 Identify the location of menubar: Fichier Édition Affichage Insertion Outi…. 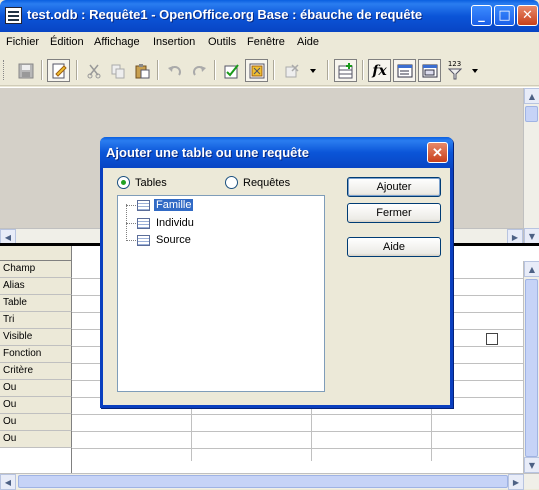
(269, 43).